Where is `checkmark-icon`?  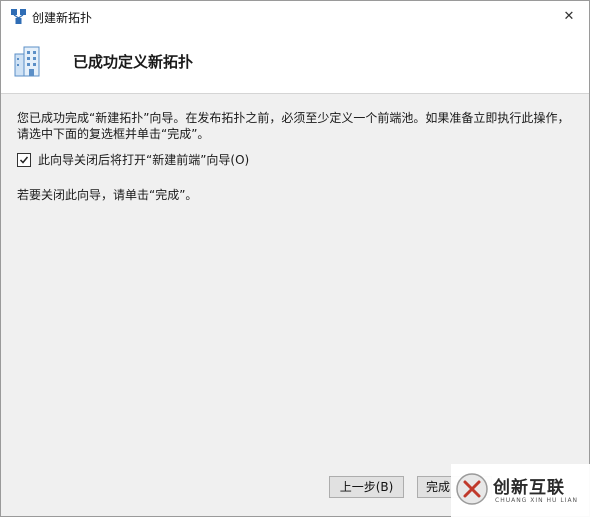
checkmark-icon is located at coordinates (24, 160).